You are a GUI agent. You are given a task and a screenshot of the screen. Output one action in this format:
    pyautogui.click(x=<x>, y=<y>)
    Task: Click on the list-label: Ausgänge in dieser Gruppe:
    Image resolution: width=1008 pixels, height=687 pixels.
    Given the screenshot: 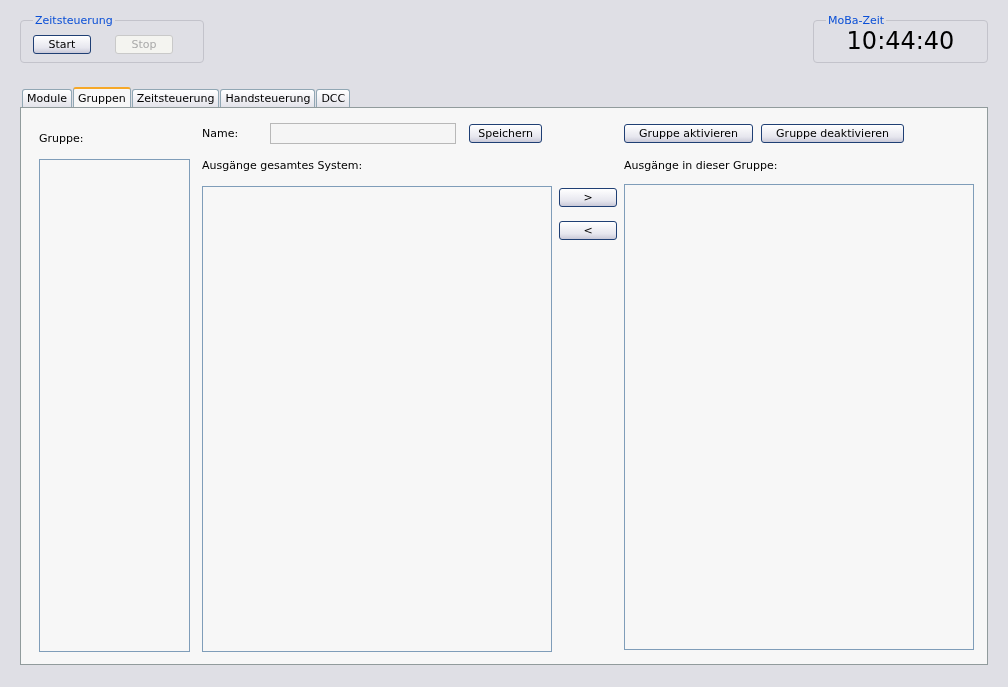 What is the action you would take?
    pyautogui.click(x=701, y=165)
    